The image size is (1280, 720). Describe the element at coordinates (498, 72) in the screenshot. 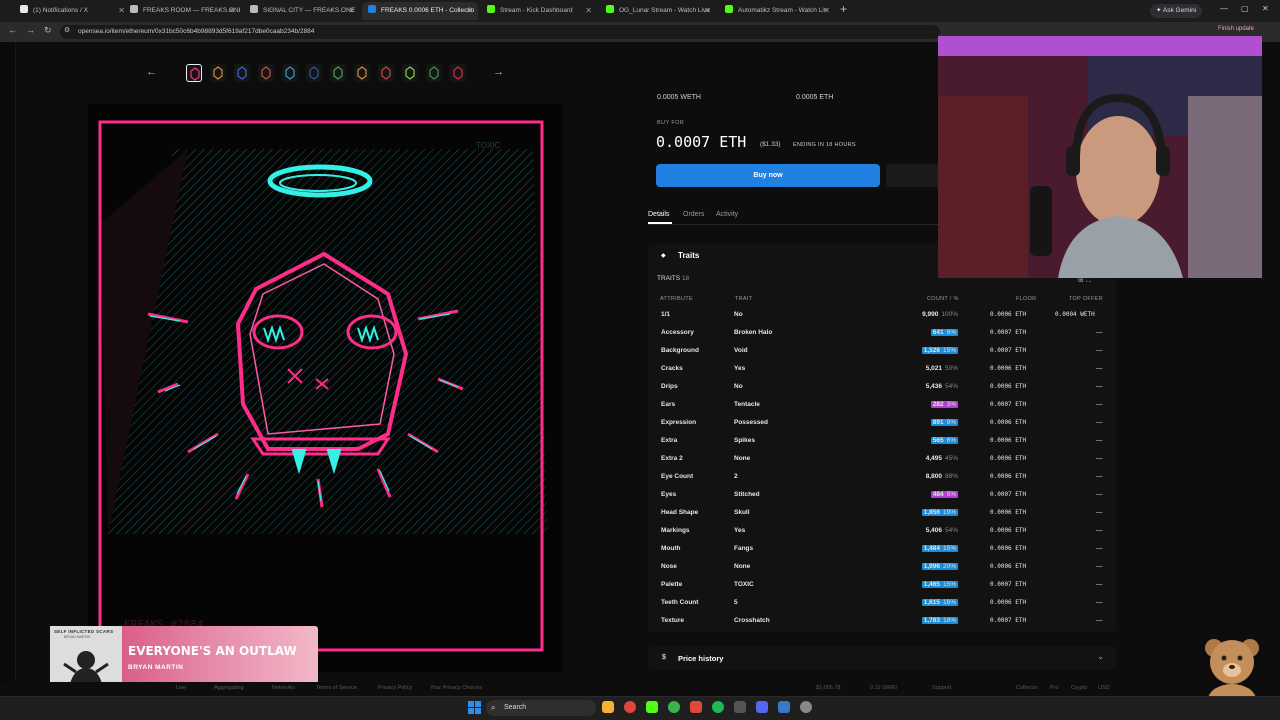

I see `next-item-icon: →` at that location.